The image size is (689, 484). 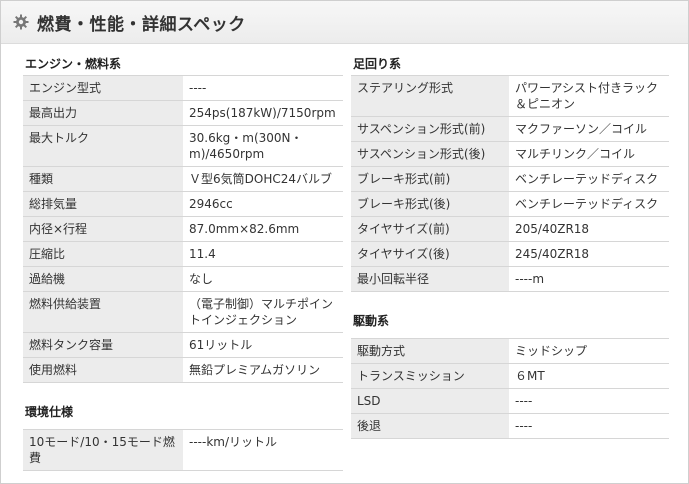 What do you see at coordinates (263, 146) in the screenshot?
I see `spec-value: 30.6kg・m(300N・m)/4650rpm` at bounding box center [263, 146].